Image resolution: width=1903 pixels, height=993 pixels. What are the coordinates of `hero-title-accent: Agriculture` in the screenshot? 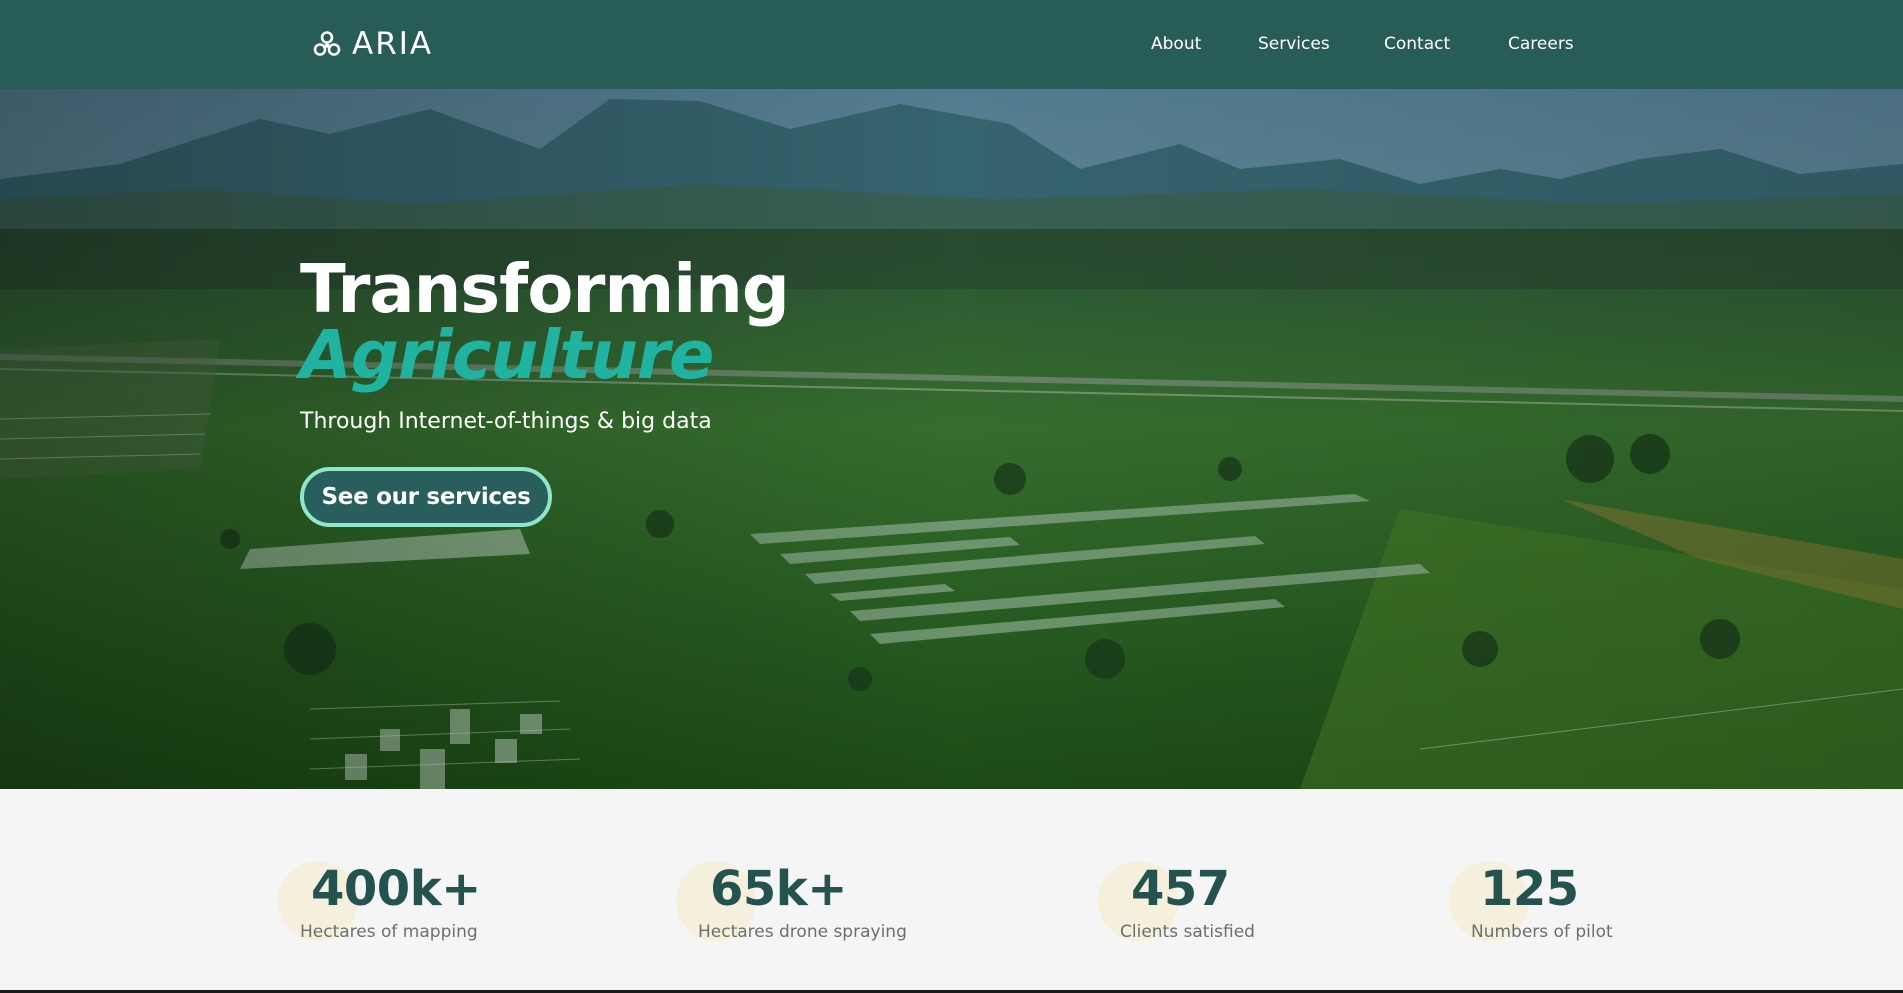 It's located at (507, 355).